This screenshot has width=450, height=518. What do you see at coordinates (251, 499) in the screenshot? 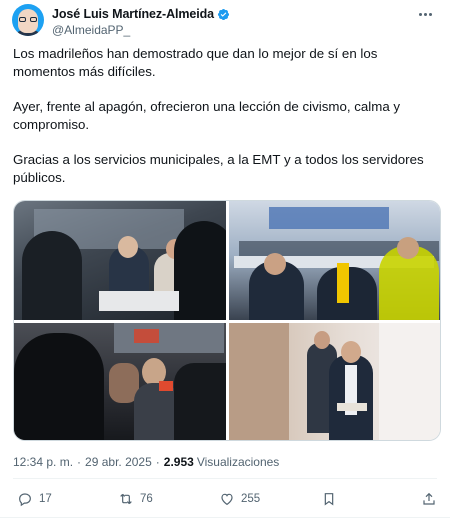
I see `like-count: 255` at bounding box center [251, 499].